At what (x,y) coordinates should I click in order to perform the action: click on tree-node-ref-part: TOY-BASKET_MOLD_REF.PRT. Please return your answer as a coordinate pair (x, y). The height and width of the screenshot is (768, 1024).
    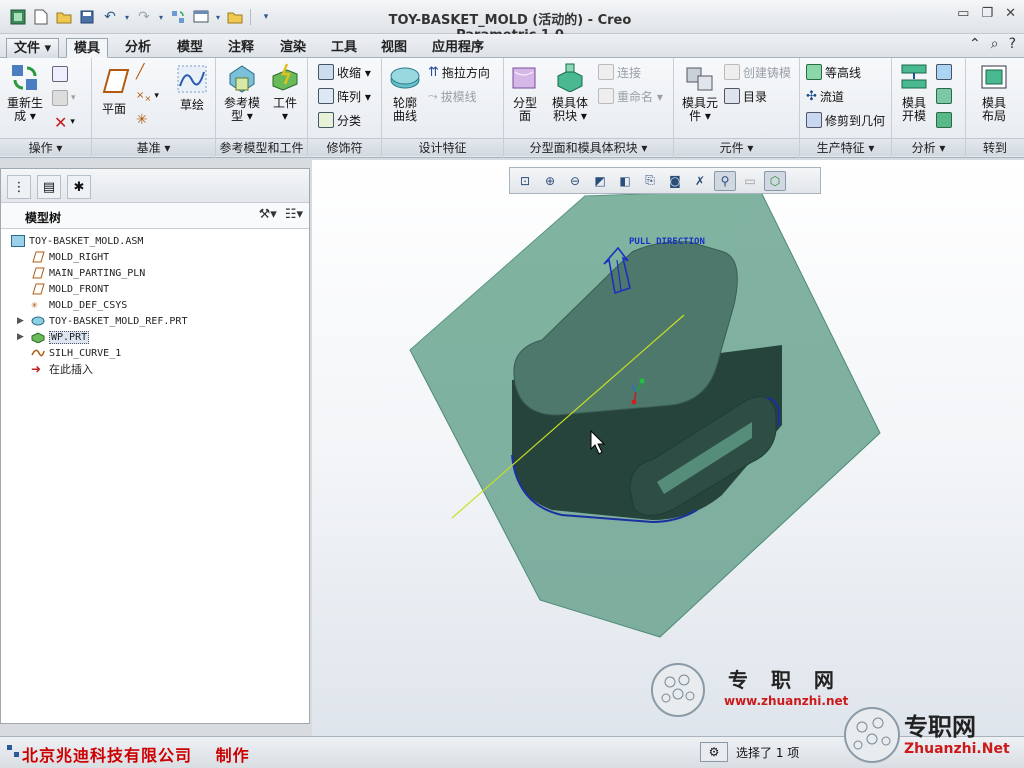
    Looking at the image, I should click on (109, 321).